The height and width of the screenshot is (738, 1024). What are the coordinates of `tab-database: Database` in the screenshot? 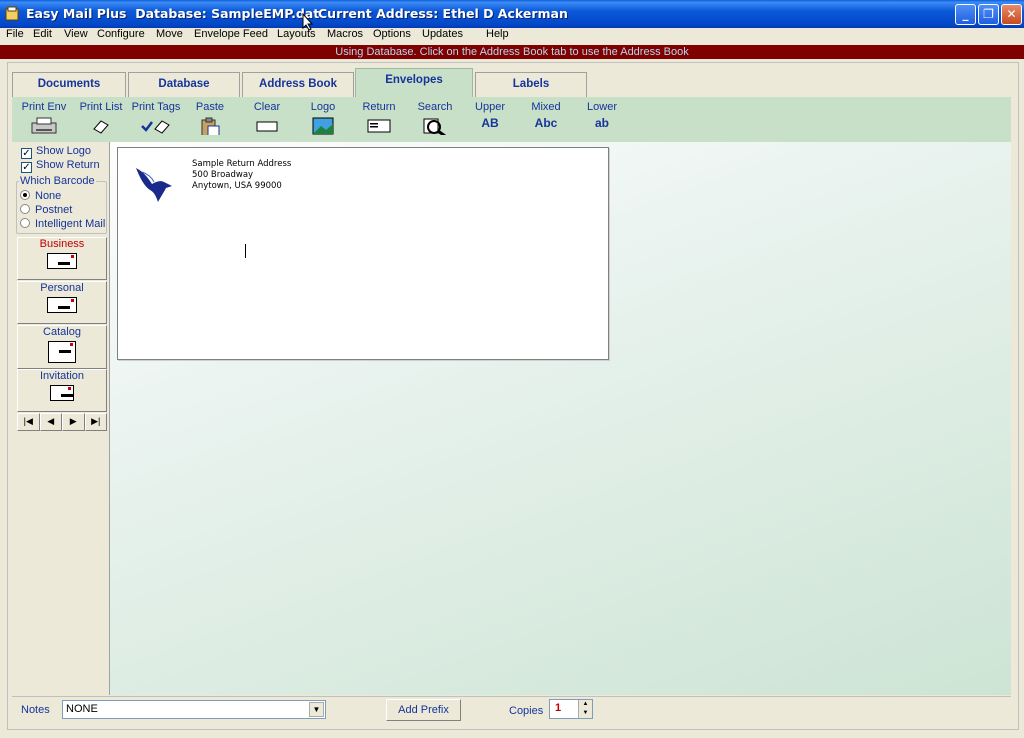 It's located at (184, 84).